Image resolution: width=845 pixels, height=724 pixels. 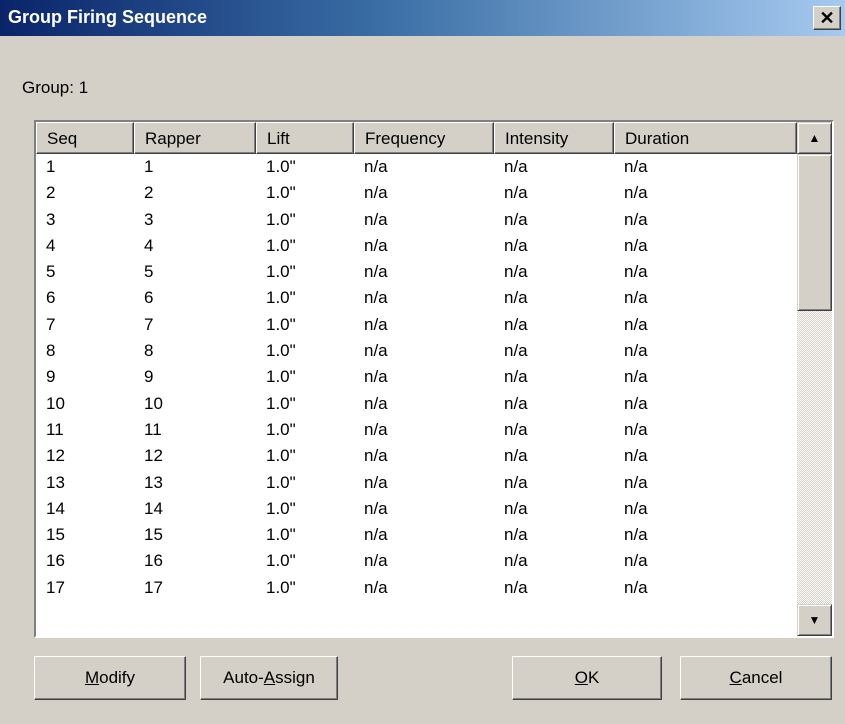 What do you see at coordinates (587, 678) in the screenshot?
I see `ok-button: OK` at bounding box center [587, 678].